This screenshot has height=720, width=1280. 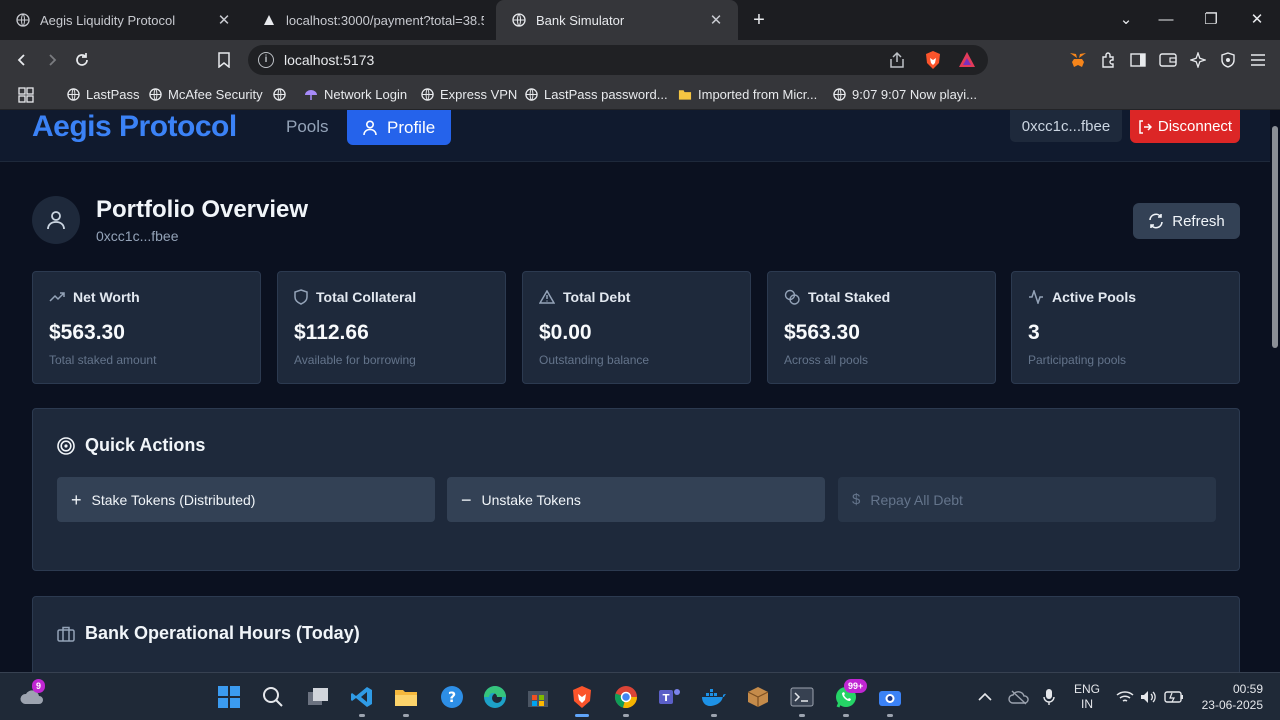 What do you see at coordinates (1275, 391) in the screenshot?
I see `page-scrollbar` at bounding box center [1275, 391].